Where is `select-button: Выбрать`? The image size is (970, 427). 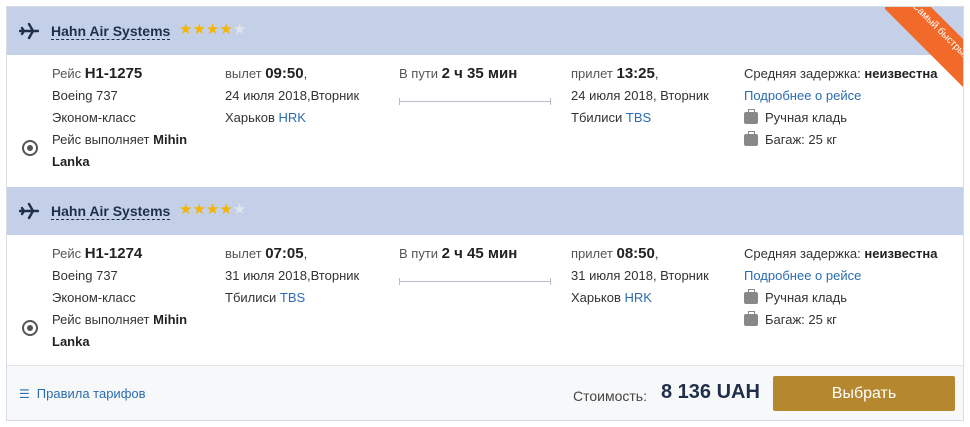
select-button: Выбрать is located at coordinates (864, 393).